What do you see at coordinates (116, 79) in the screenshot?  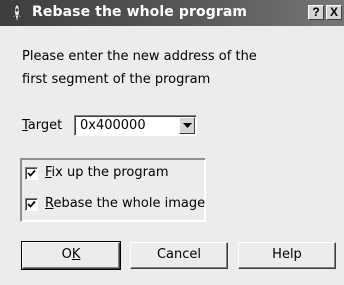 I see `message-line-2: first segment of the program` at bounding box center [116, 79].